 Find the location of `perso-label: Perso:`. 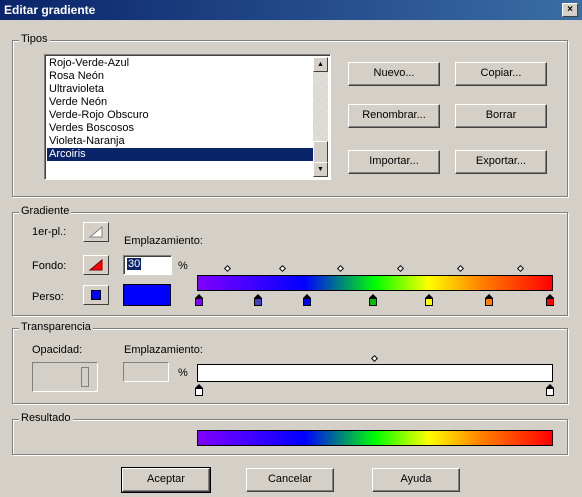

perso-label: Perso: is located at coordinates (48, 297).